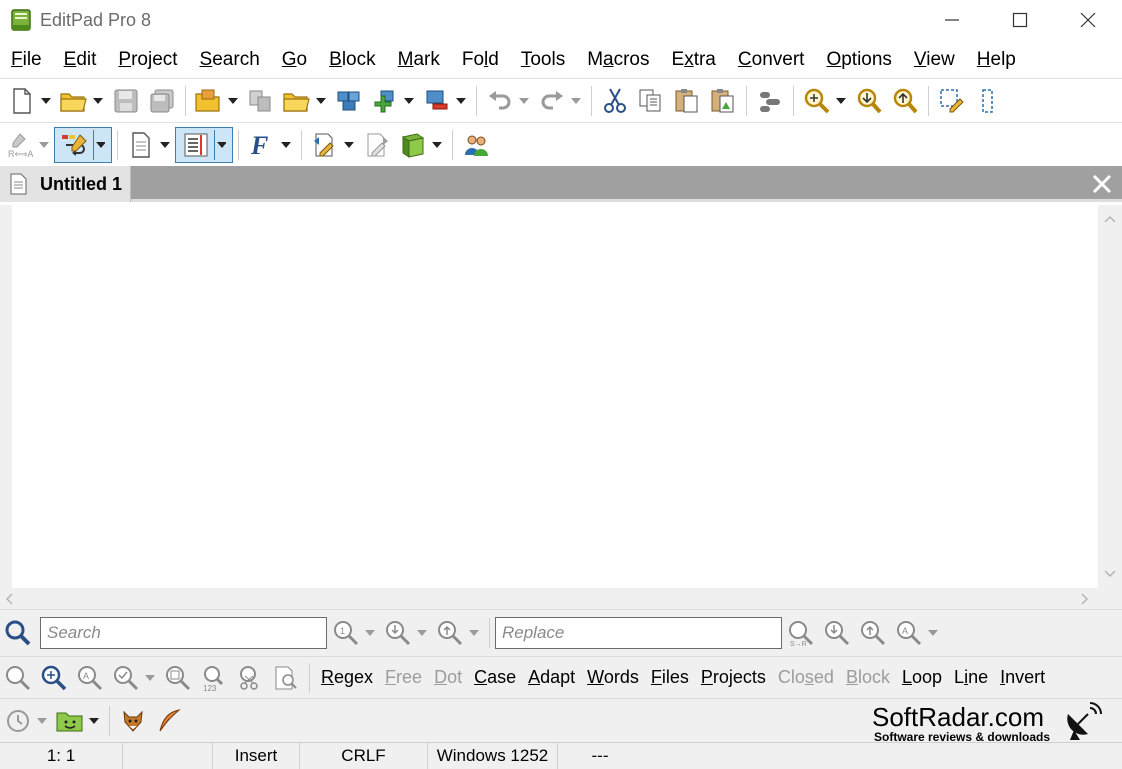 This screenshot has height=769, width=1122. Describe the element at coordinates (1020, 20) in the screenshot. I see `maximize-button` at that location.